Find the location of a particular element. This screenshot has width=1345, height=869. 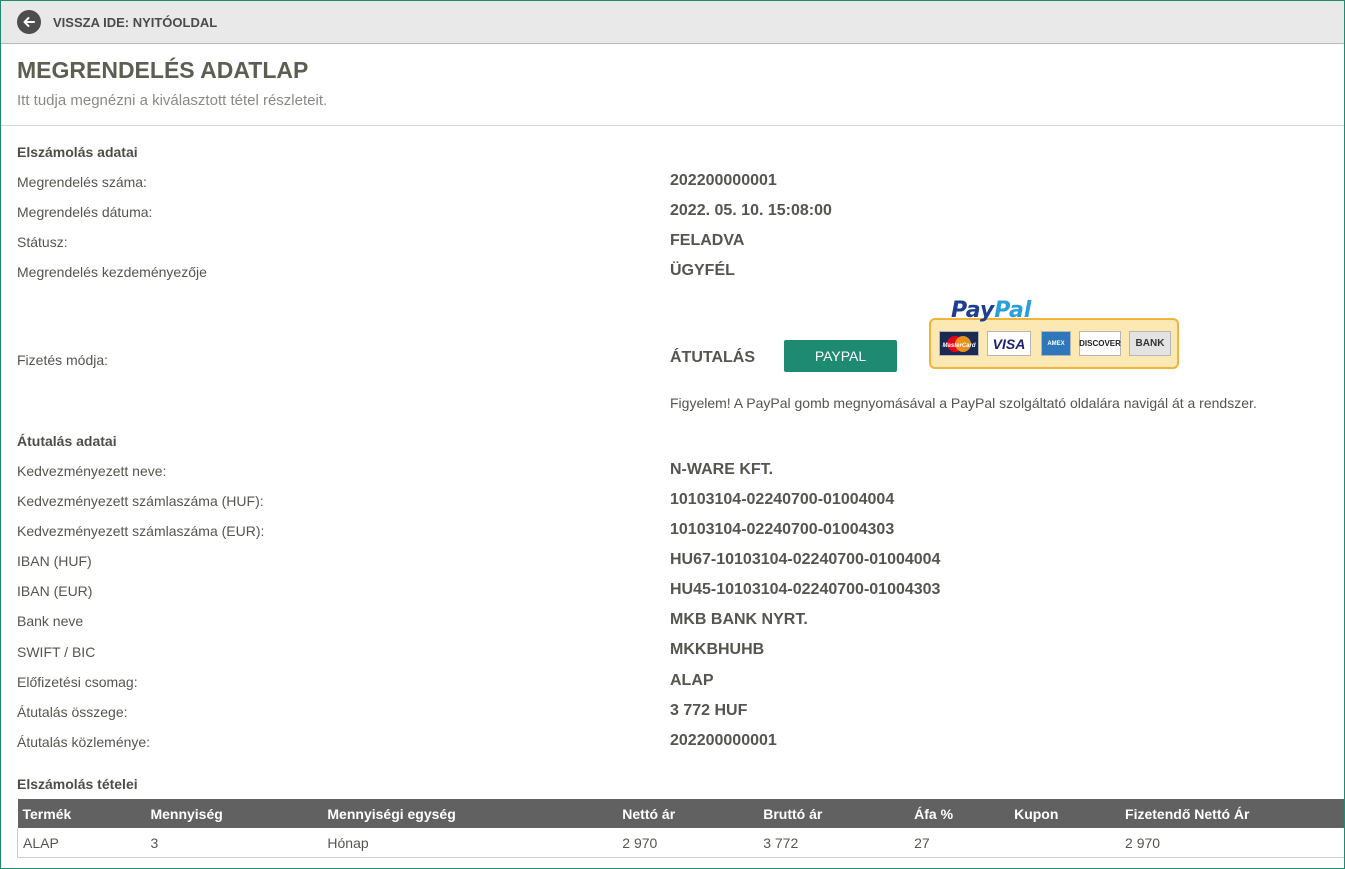

col-header-quantity: Mennyiség is located at coordinates (234, 813).